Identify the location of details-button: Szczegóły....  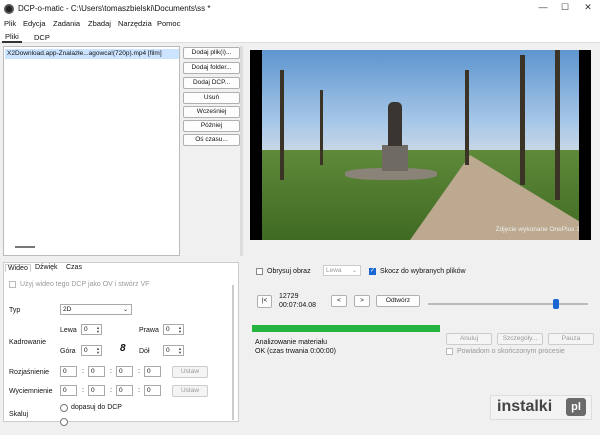
(520, 339).